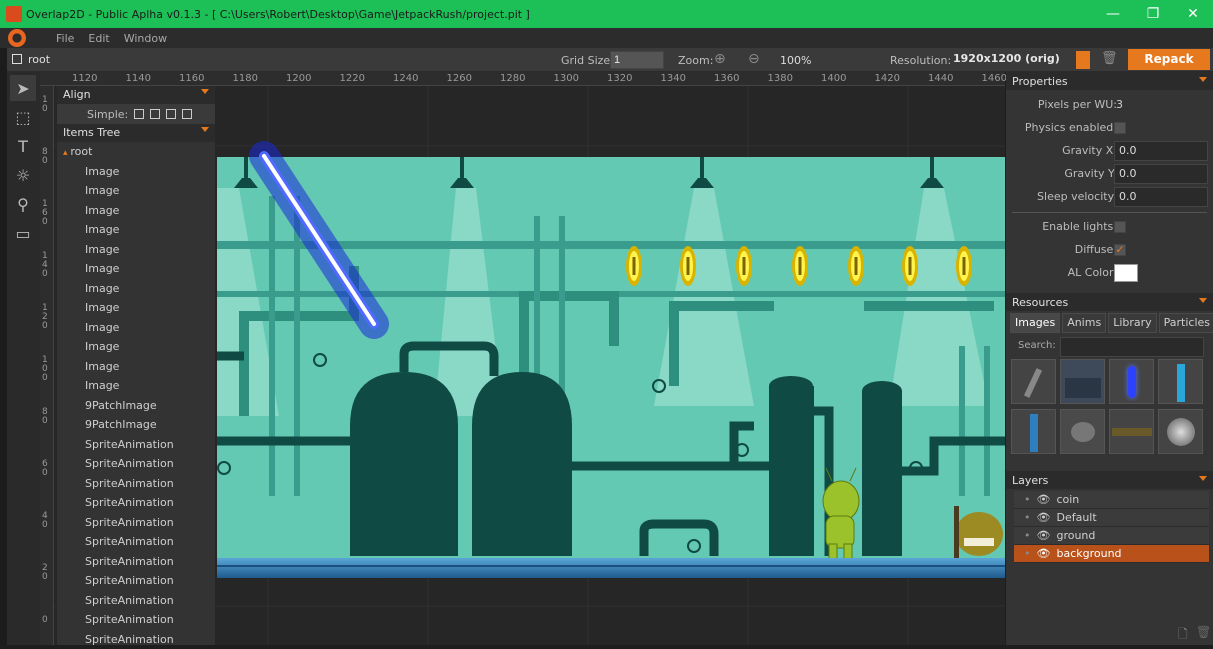 The height and width of the screenshot is (649, 1213). I want to click on transform-tool-icon: ⬚, so click(23, 117).